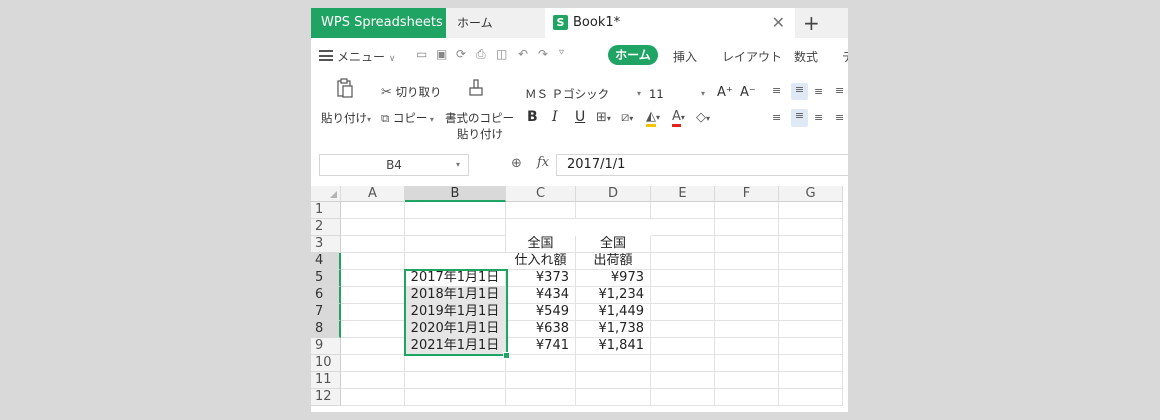  Describe the element at coordinates (818, 91) in the screenshot. I see `align-bottom-icon: ≡` at that location.